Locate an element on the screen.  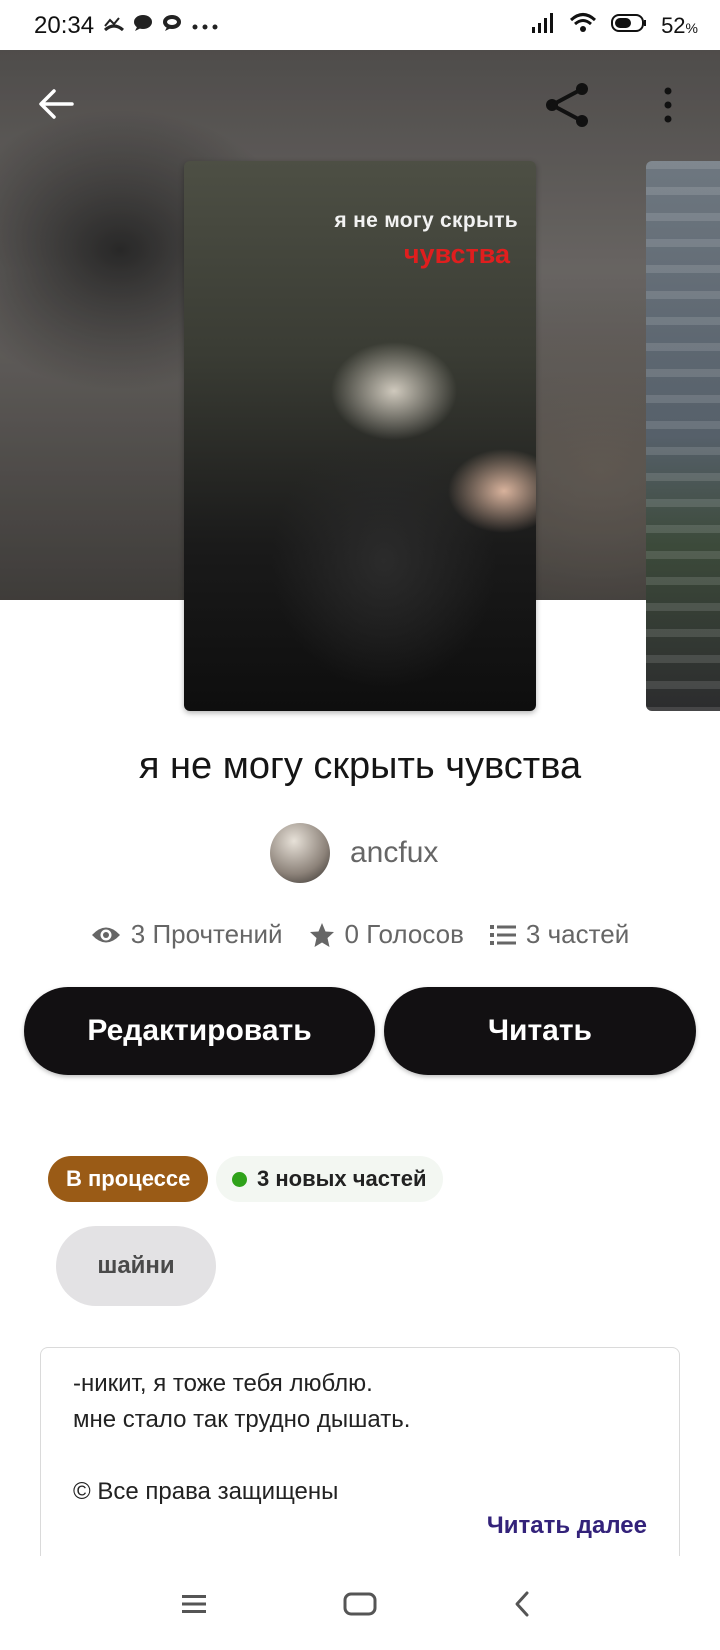
parts-stat: 3 частей is located at coordinates (559, 934).